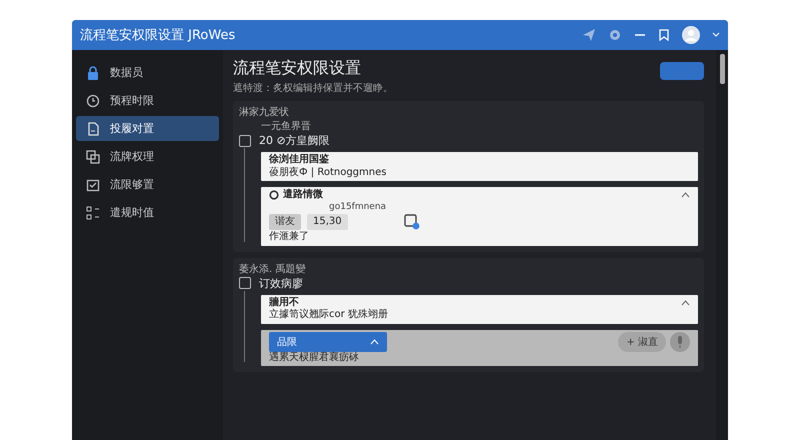 Image resolution: width=800 pixels, height=440 pixels. What do you see at coordinates (281, 283) in the screenshot?
I see `section-title: 订效病廖` at bounding box center [281, 283].